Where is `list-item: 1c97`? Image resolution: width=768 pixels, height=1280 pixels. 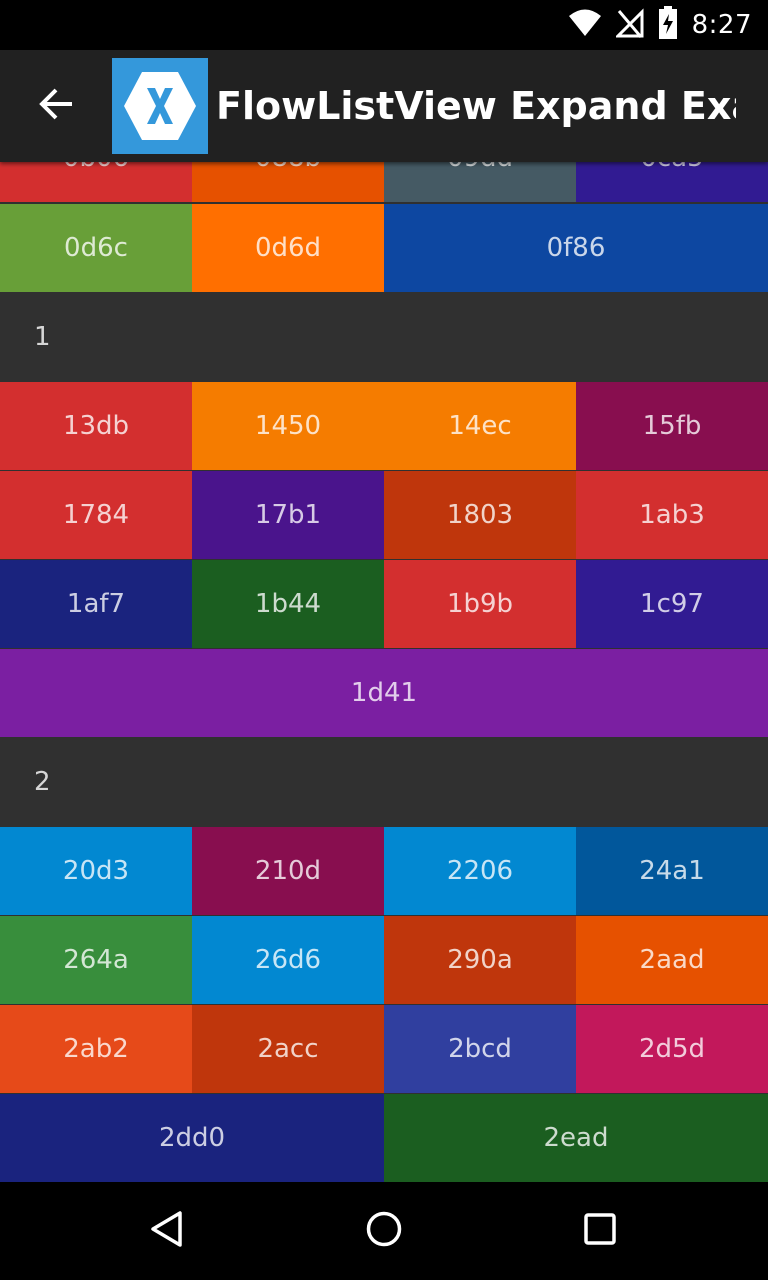 list-item: 1c97 is located at coordinates (672, 604).